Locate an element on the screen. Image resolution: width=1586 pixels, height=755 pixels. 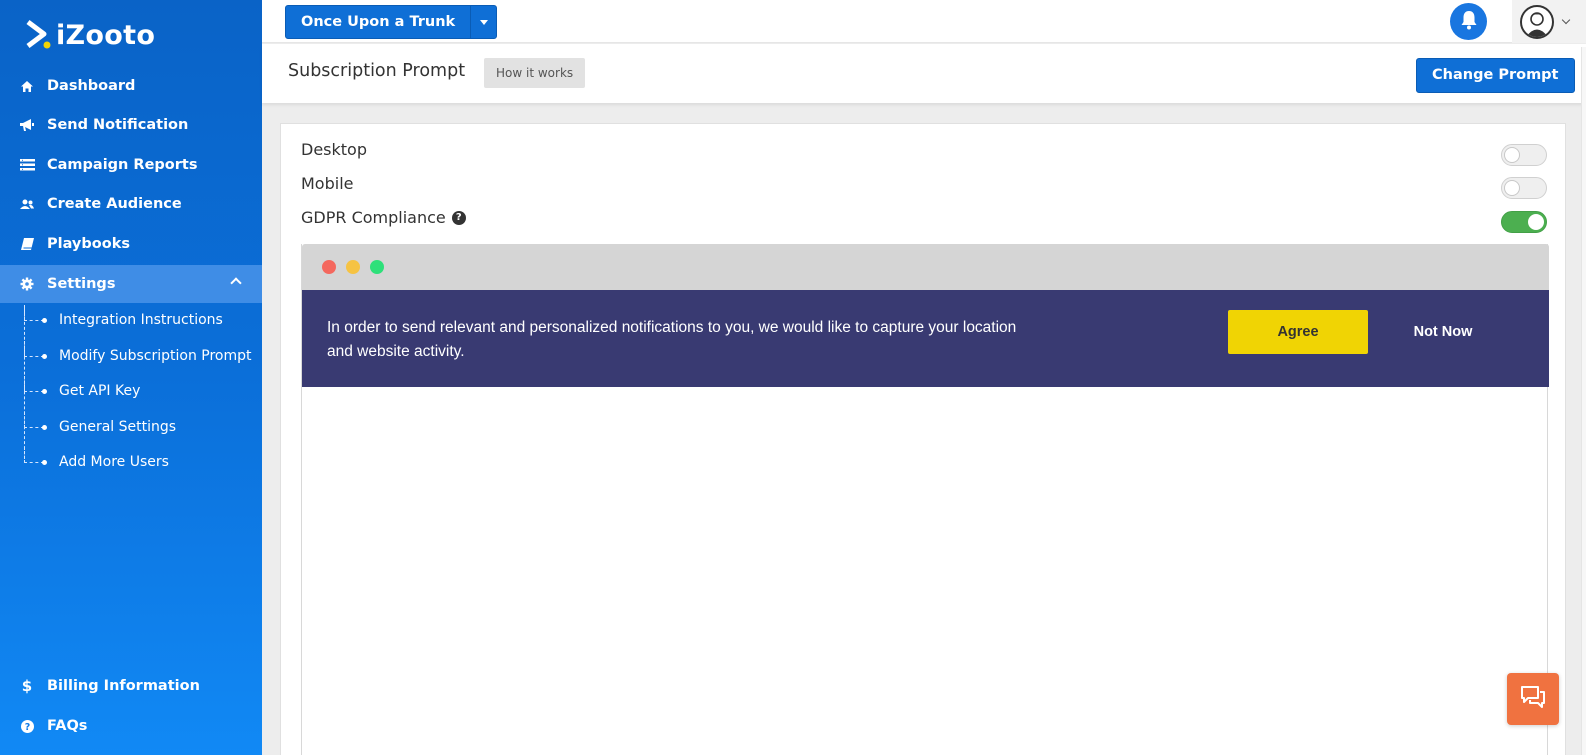
submenu-item-label: Modify Subscription Prompt is located at coordinates (155, 356).